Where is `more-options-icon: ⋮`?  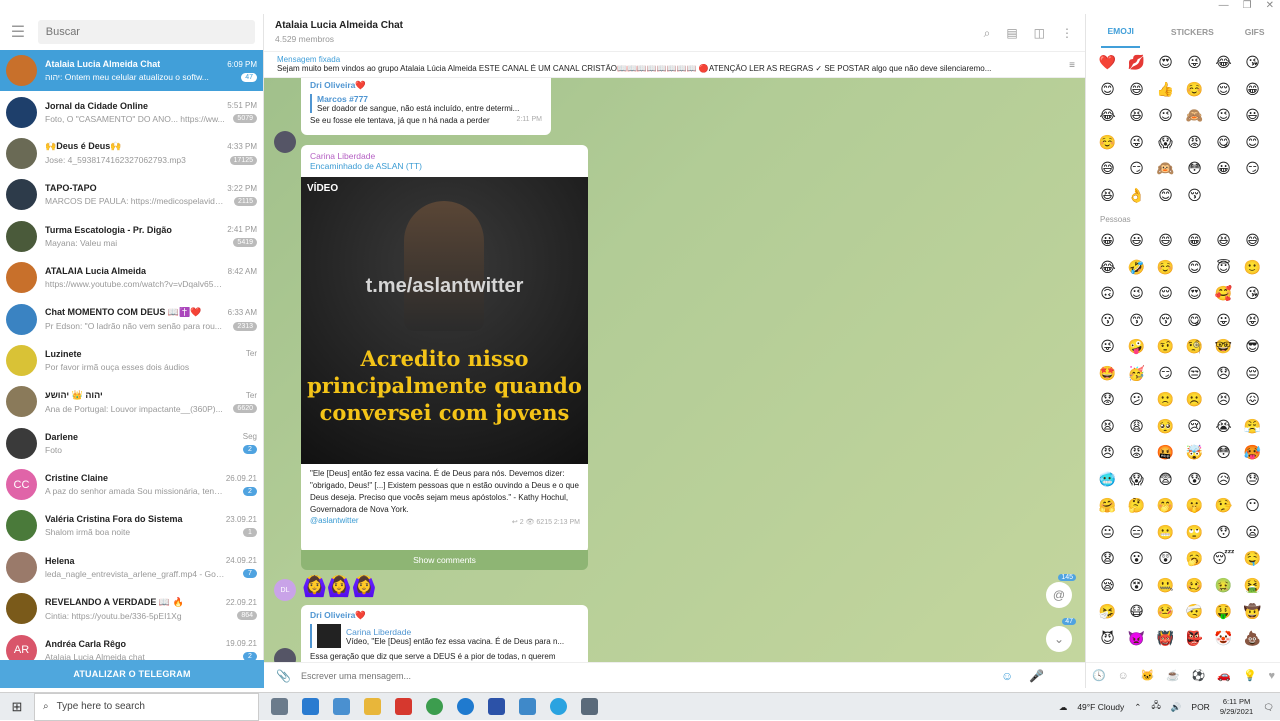
more-options-icon: ⋮ is located at coordinates (1067, 33).